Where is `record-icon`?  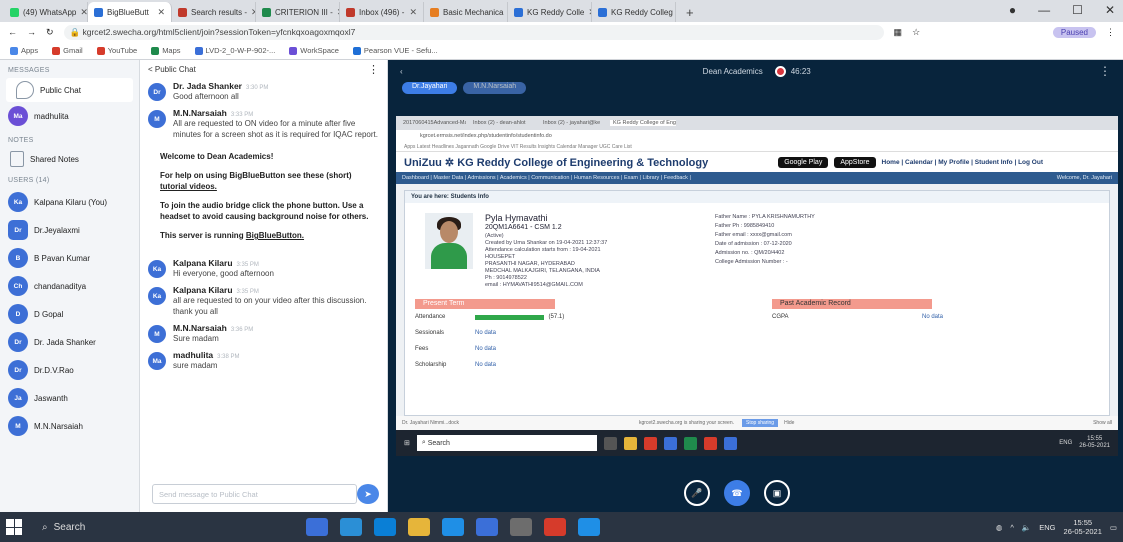 record-icon is located at coordinates (780, 71).